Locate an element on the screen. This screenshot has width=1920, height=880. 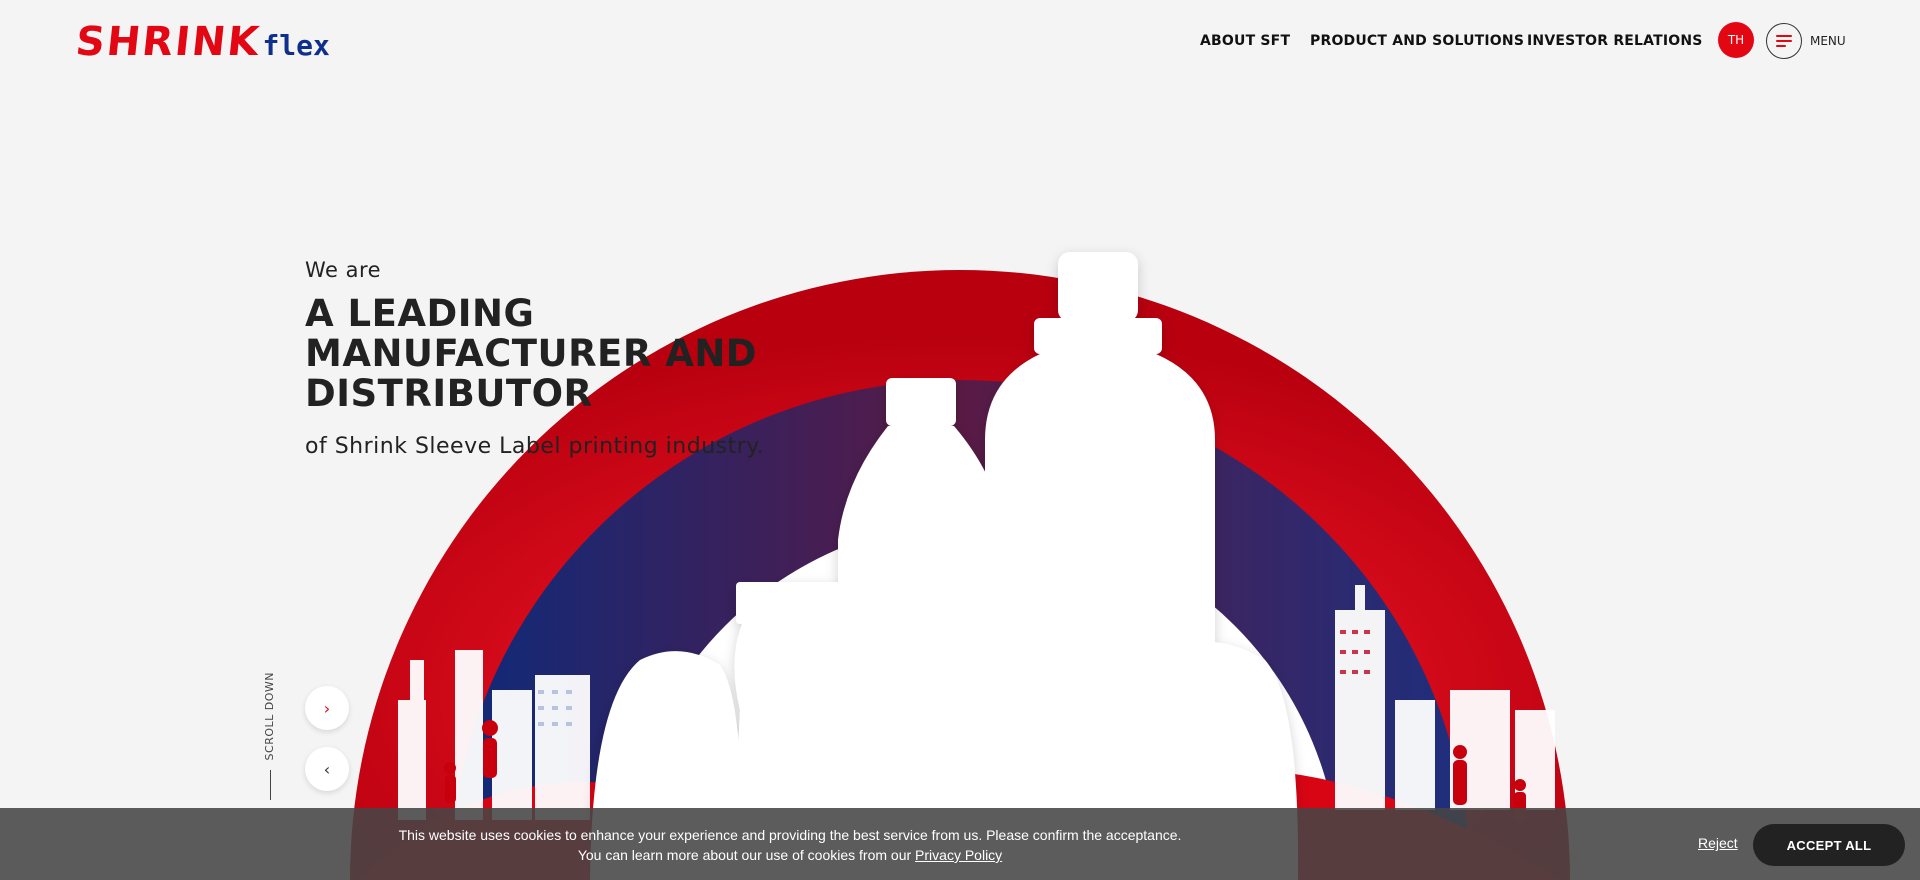
logo-main: SHRINK is located at coordinates (168, 42).